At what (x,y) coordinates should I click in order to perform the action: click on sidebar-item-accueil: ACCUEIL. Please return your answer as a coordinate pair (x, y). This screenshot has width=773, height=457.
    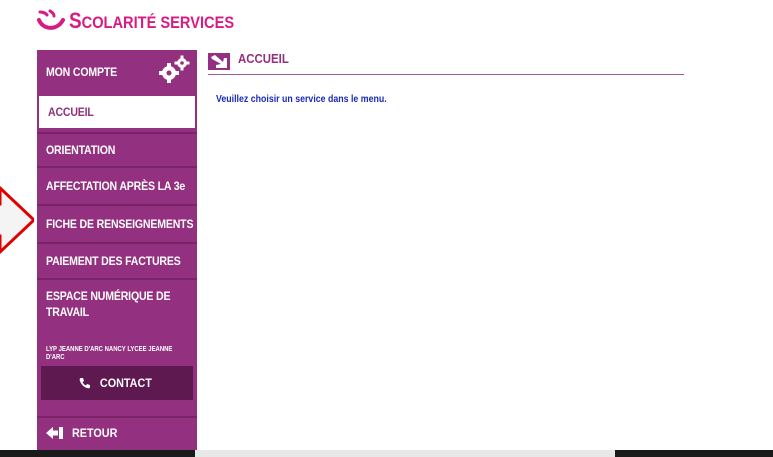
    Looking at the image, I should click on (117, 112).